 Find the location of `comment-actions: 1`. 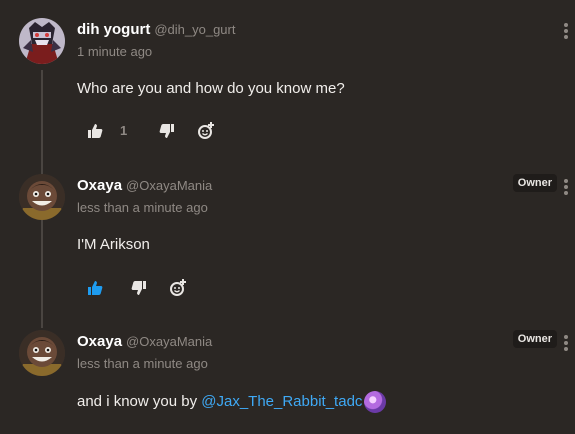

comment-actions: 1 is located at coordinates (177, 131).